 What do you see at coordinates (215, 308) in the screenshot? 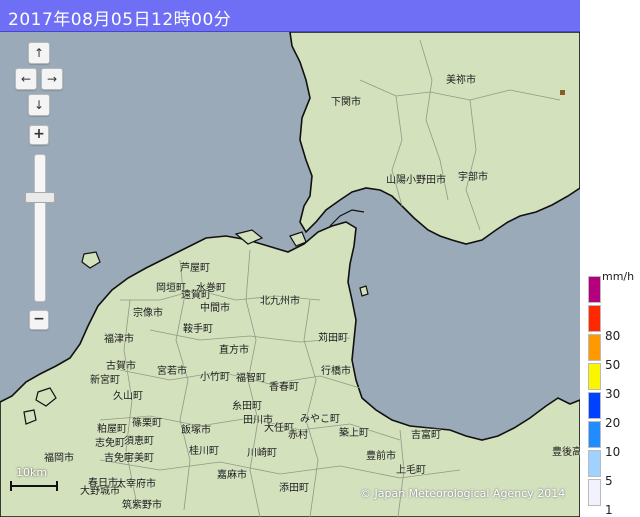
I see `city-label: 中間市` at bounding box center [215, 308].